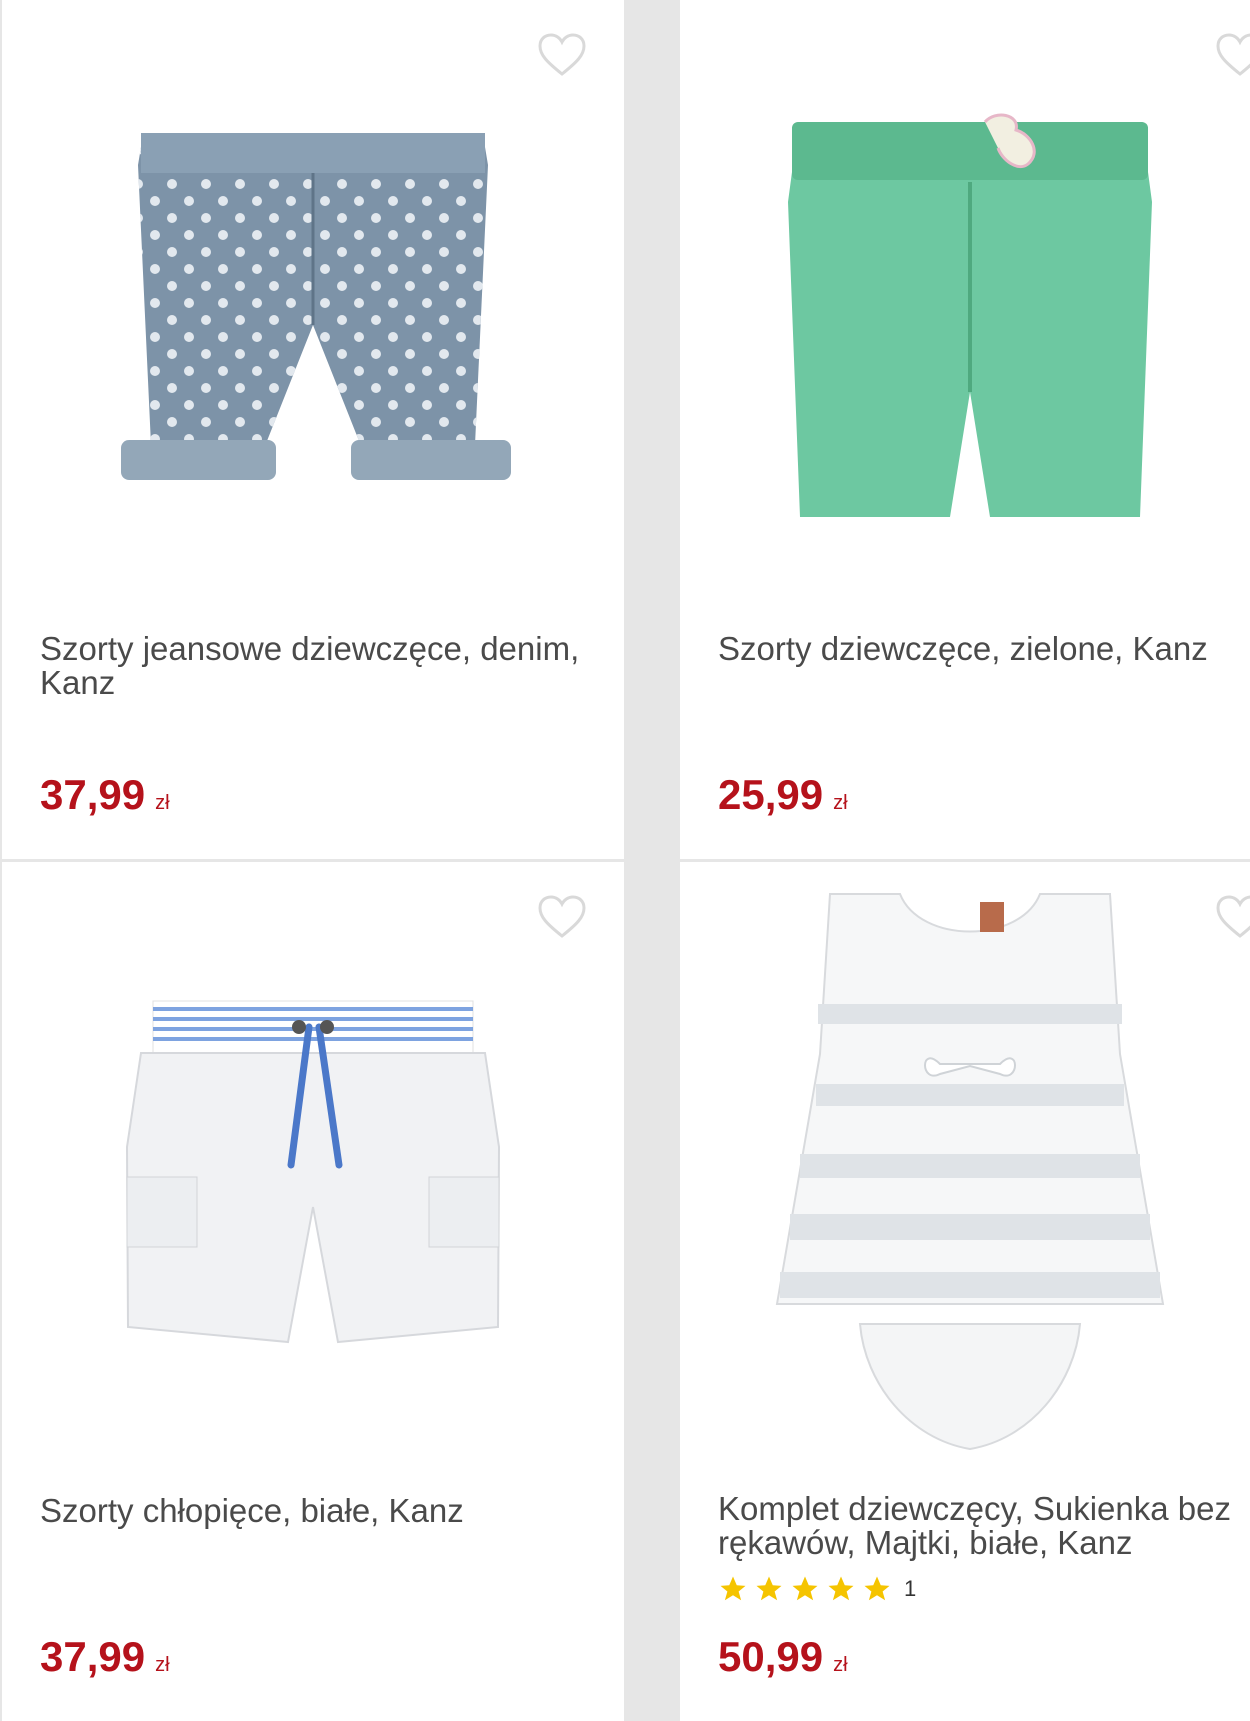 This screenshot has width=1250, height=1721. I want to click on product-title: Szorty dziewczęce, zielone, Kanz, so click(984, 649).